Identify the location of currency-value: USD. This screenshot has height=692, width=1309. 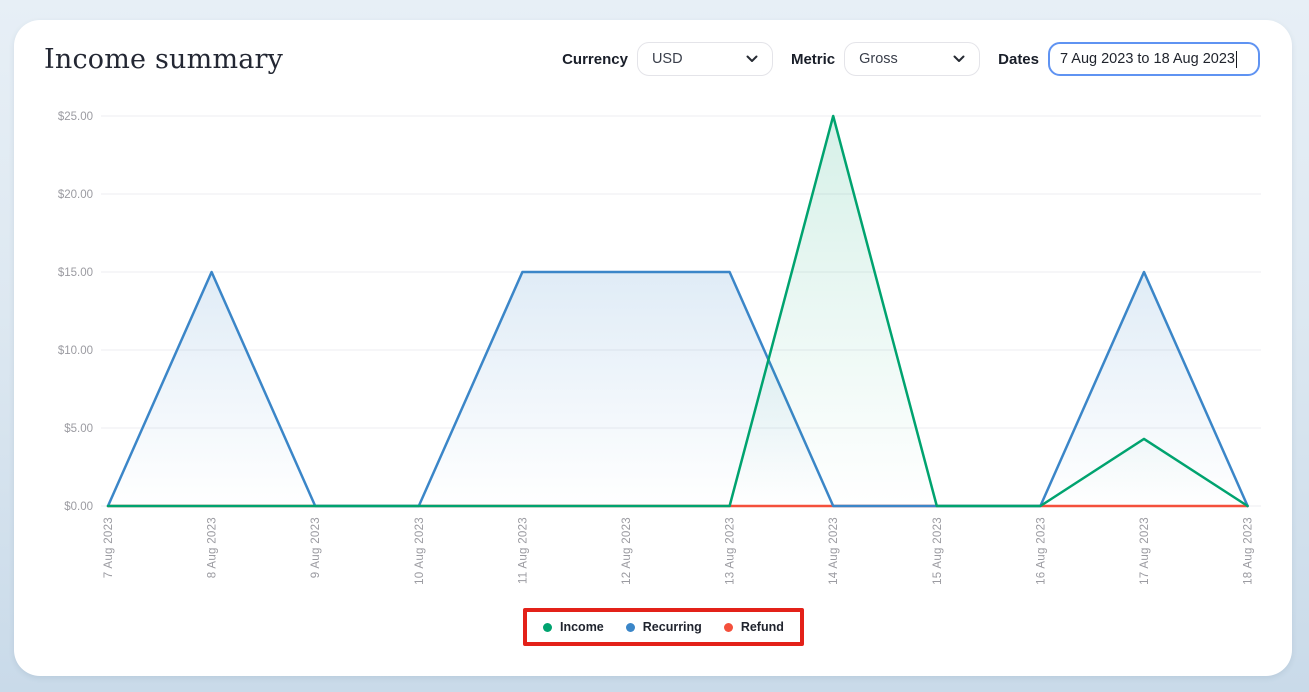
(667, 59).